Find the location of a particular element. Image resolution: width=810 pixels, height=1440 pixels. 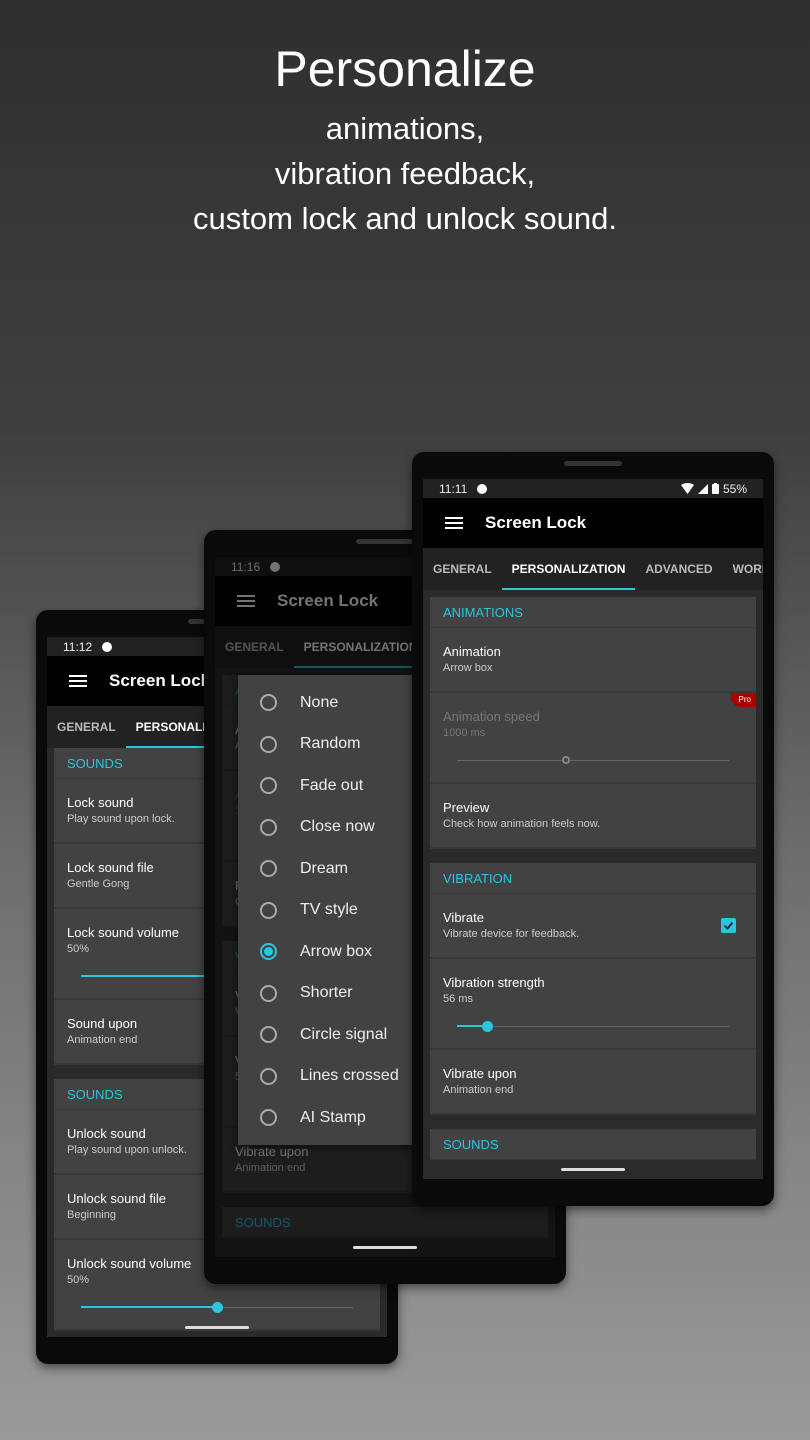

status-time: 11:11 is located at coordinates (453, 488).